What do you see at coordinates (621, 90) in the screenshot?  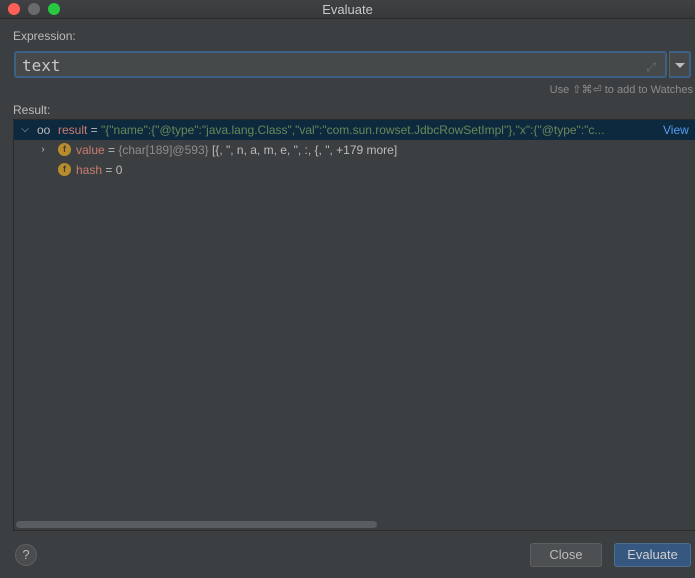 I see `watches-hint: Use ⇧⌘⏎ to add to Watches` at bounding box center [621, 90].